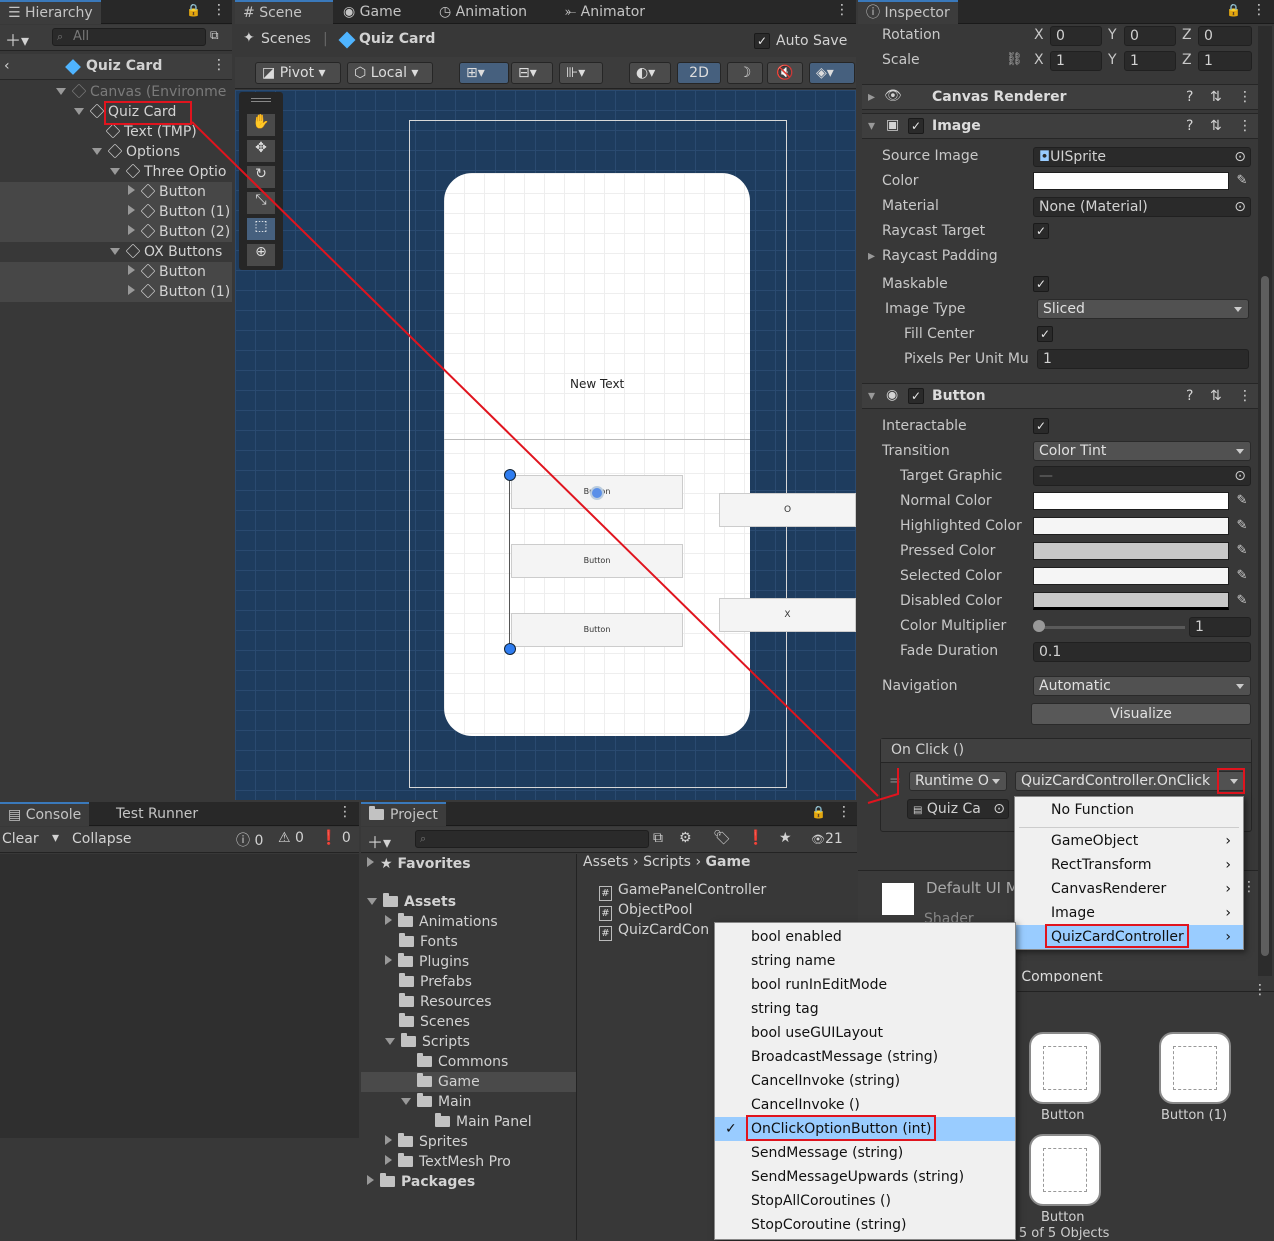 Image resolution: width=1274 pixels, height=1241 pixels. I want to click on arrow-head, so click(883, 786).